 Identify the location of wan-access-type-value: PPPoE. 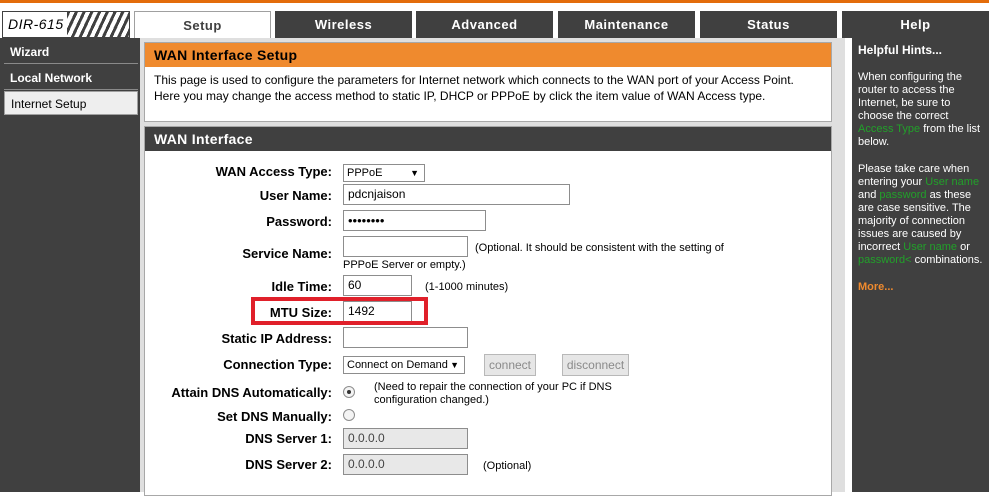
(365, 173).